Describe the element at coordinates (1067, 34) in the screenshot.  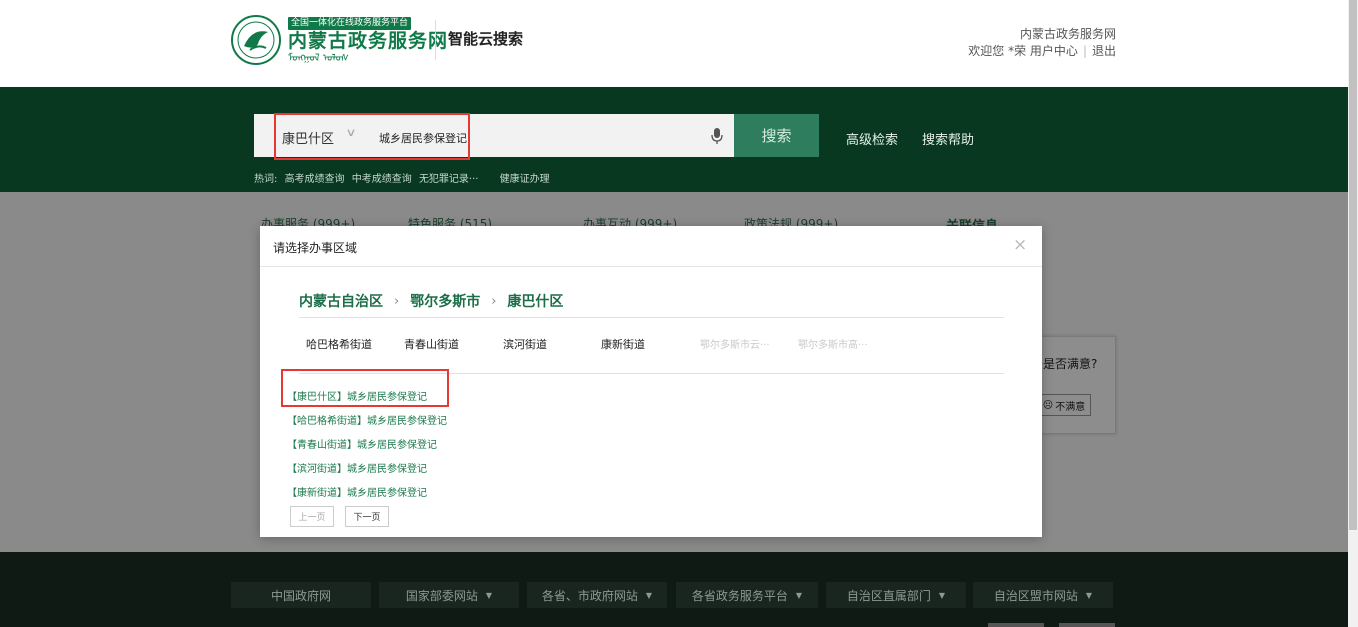
I see `site-name: 内蒙古政务服务网` at that location.